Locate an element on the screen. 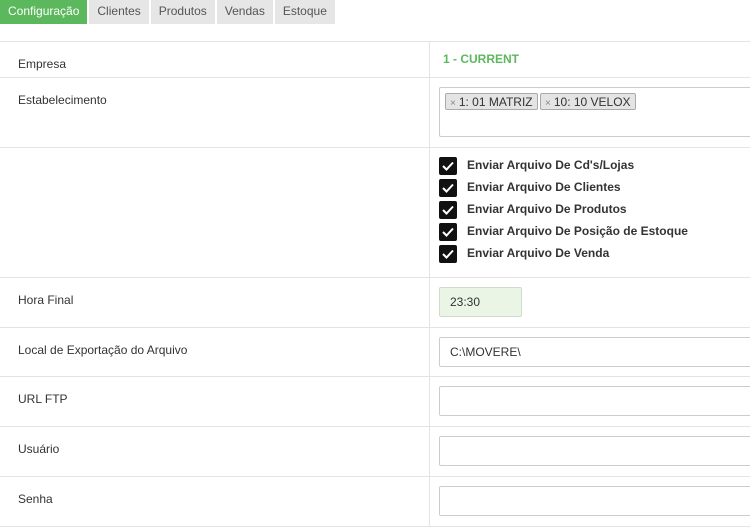 Image resolution: width=750 pixels, height=531 pixels. chip-label: 10: 10 VELOX is located at coordinates (592, 102).